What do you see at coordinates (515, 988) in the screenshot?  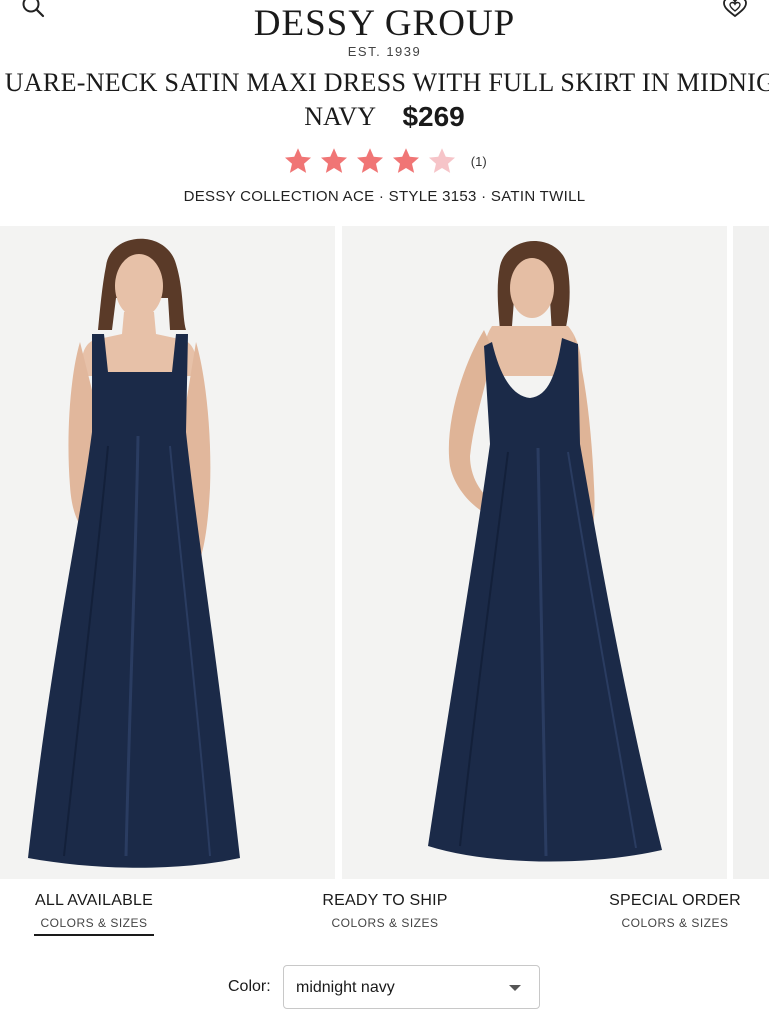 I see `chevron-down-icon` at bounding box center [515, 988].